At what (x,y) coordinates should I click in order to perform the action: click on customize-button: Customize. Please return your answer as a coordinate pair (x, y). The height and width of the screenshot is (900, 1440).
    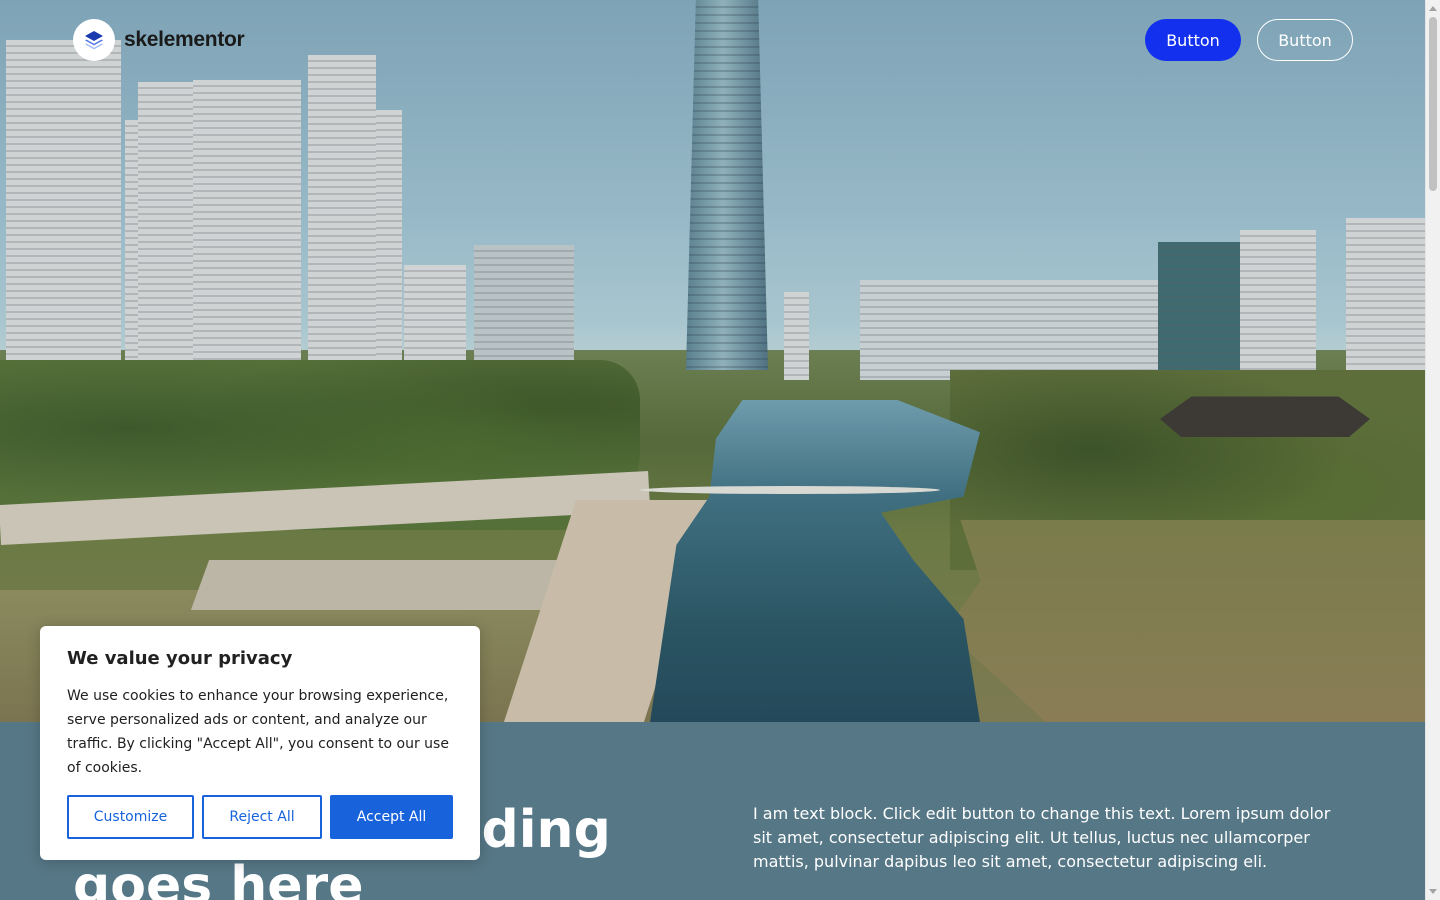
    Looking at the image, I should click on (130, 817).